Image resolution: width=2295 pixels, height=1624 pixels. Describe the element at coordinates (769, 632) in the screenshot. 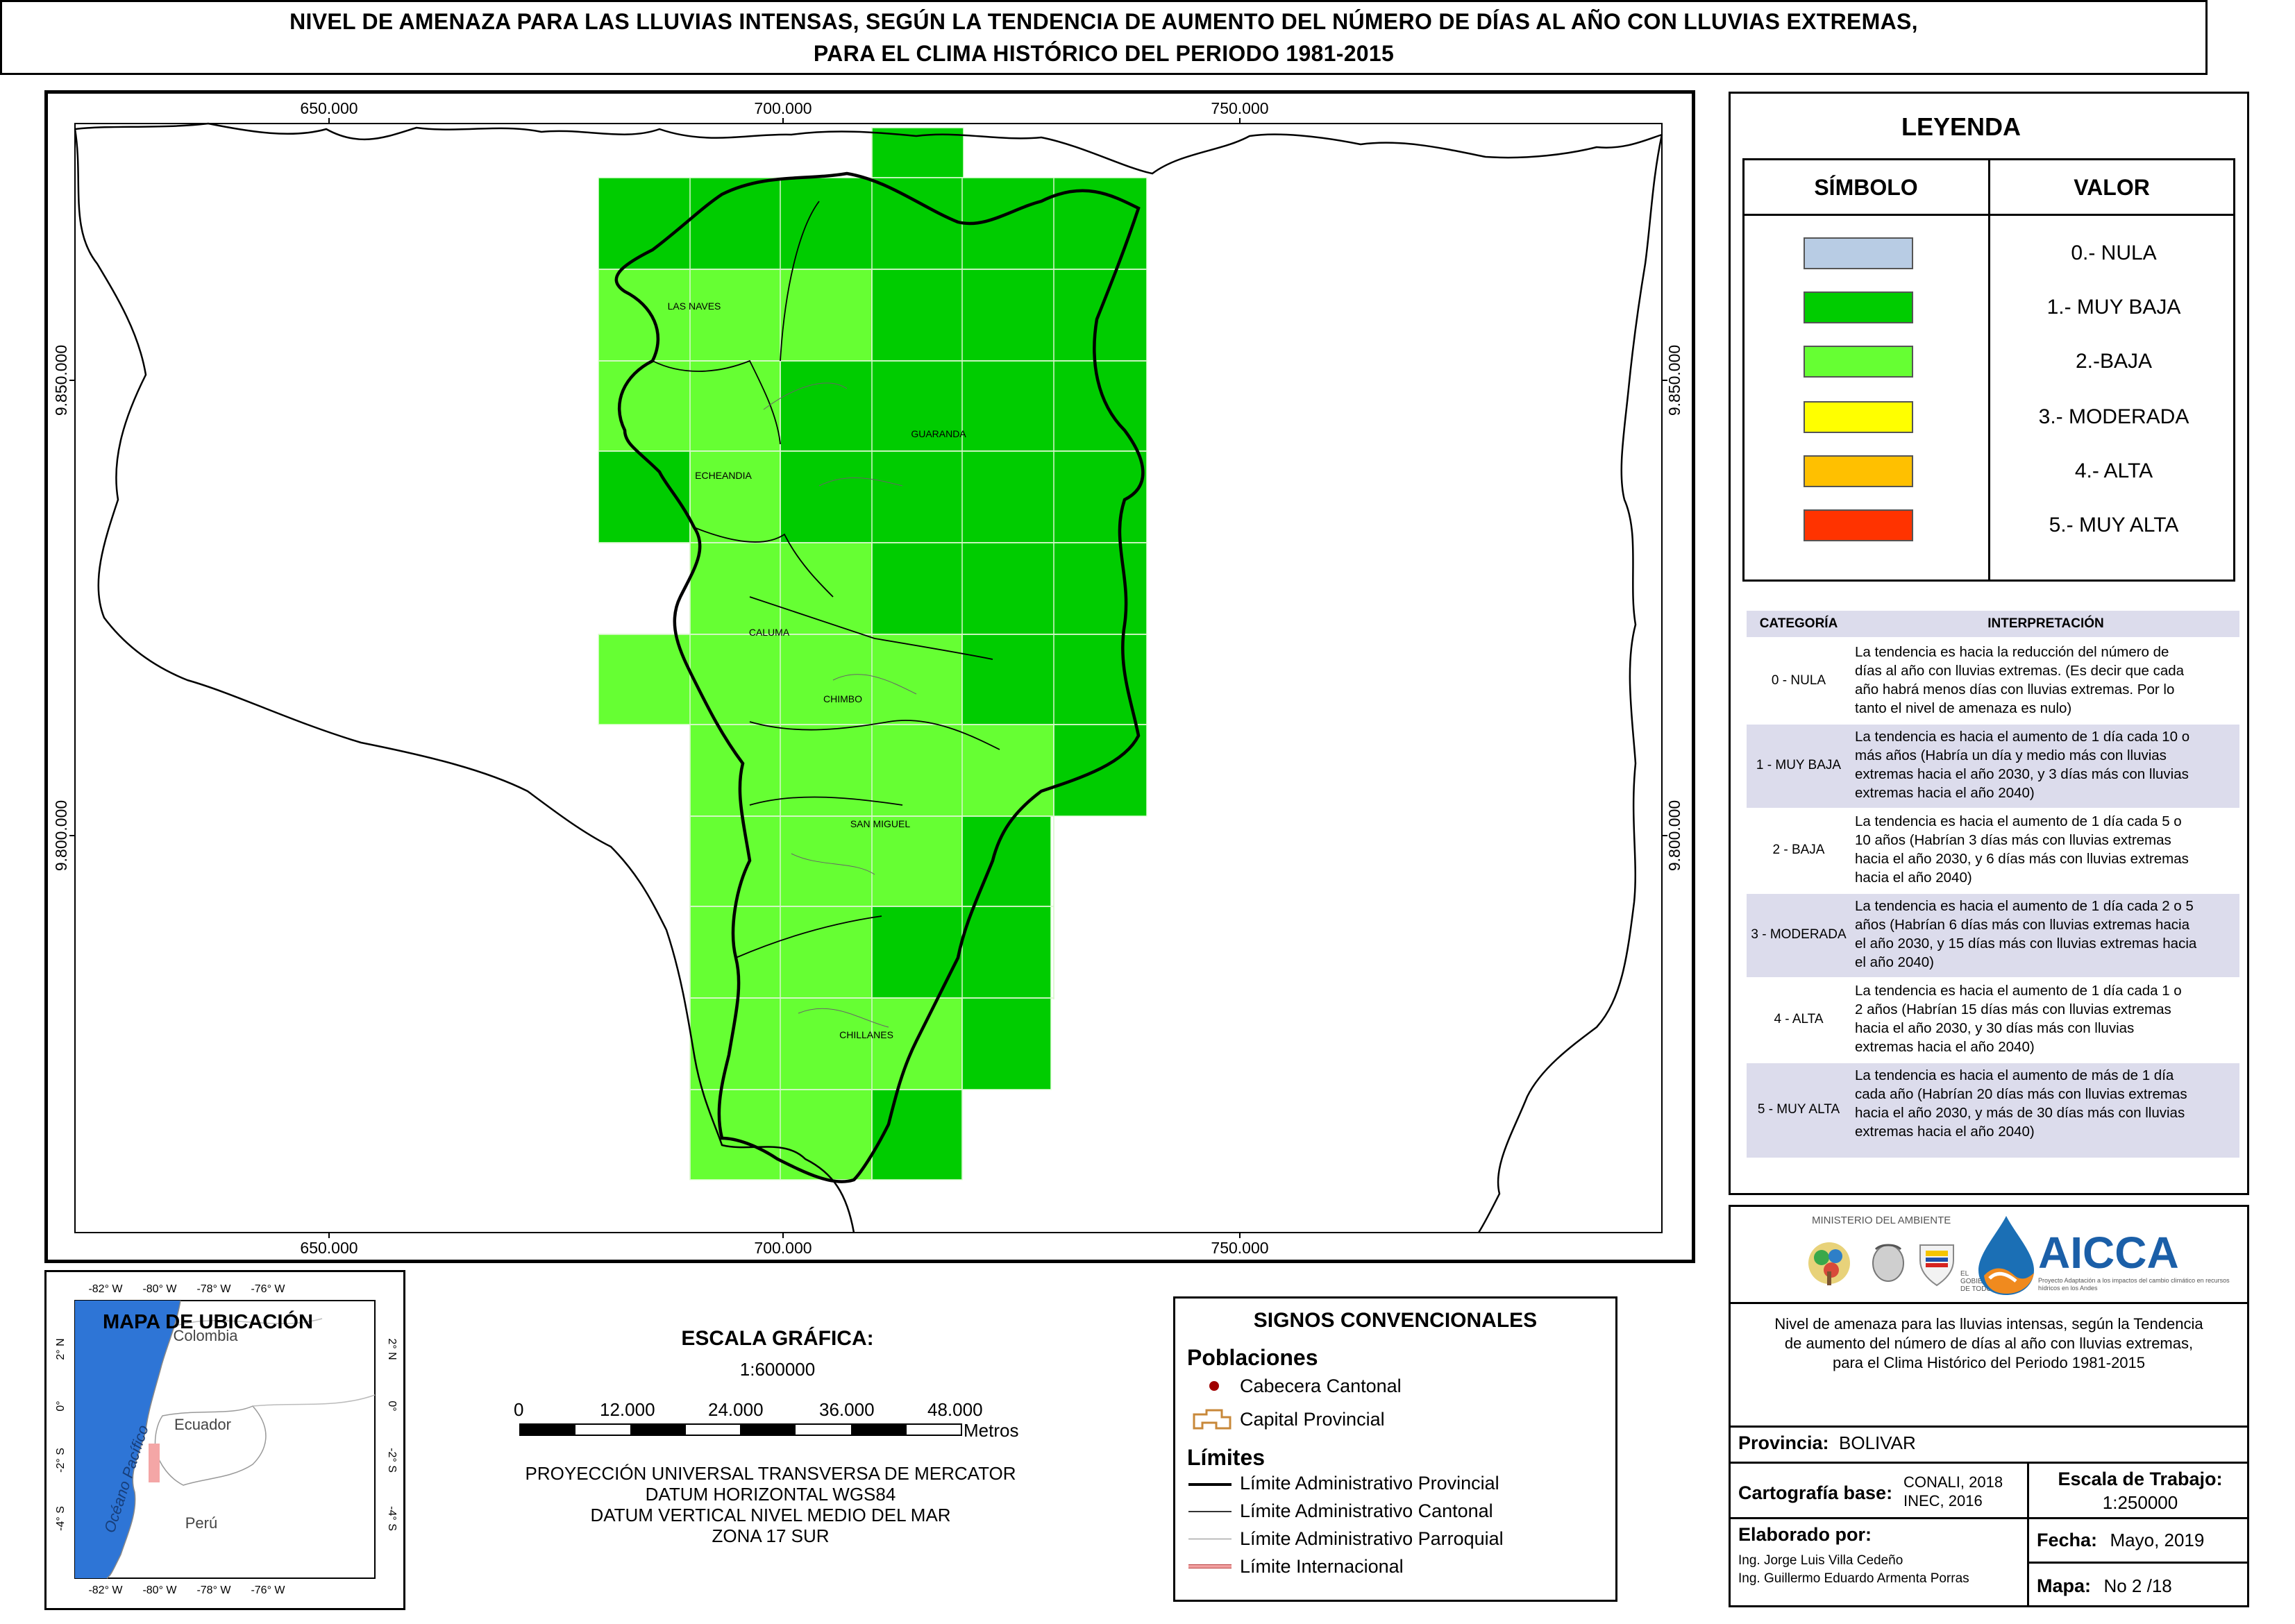

I see `place-label: CALUMA` at that location.